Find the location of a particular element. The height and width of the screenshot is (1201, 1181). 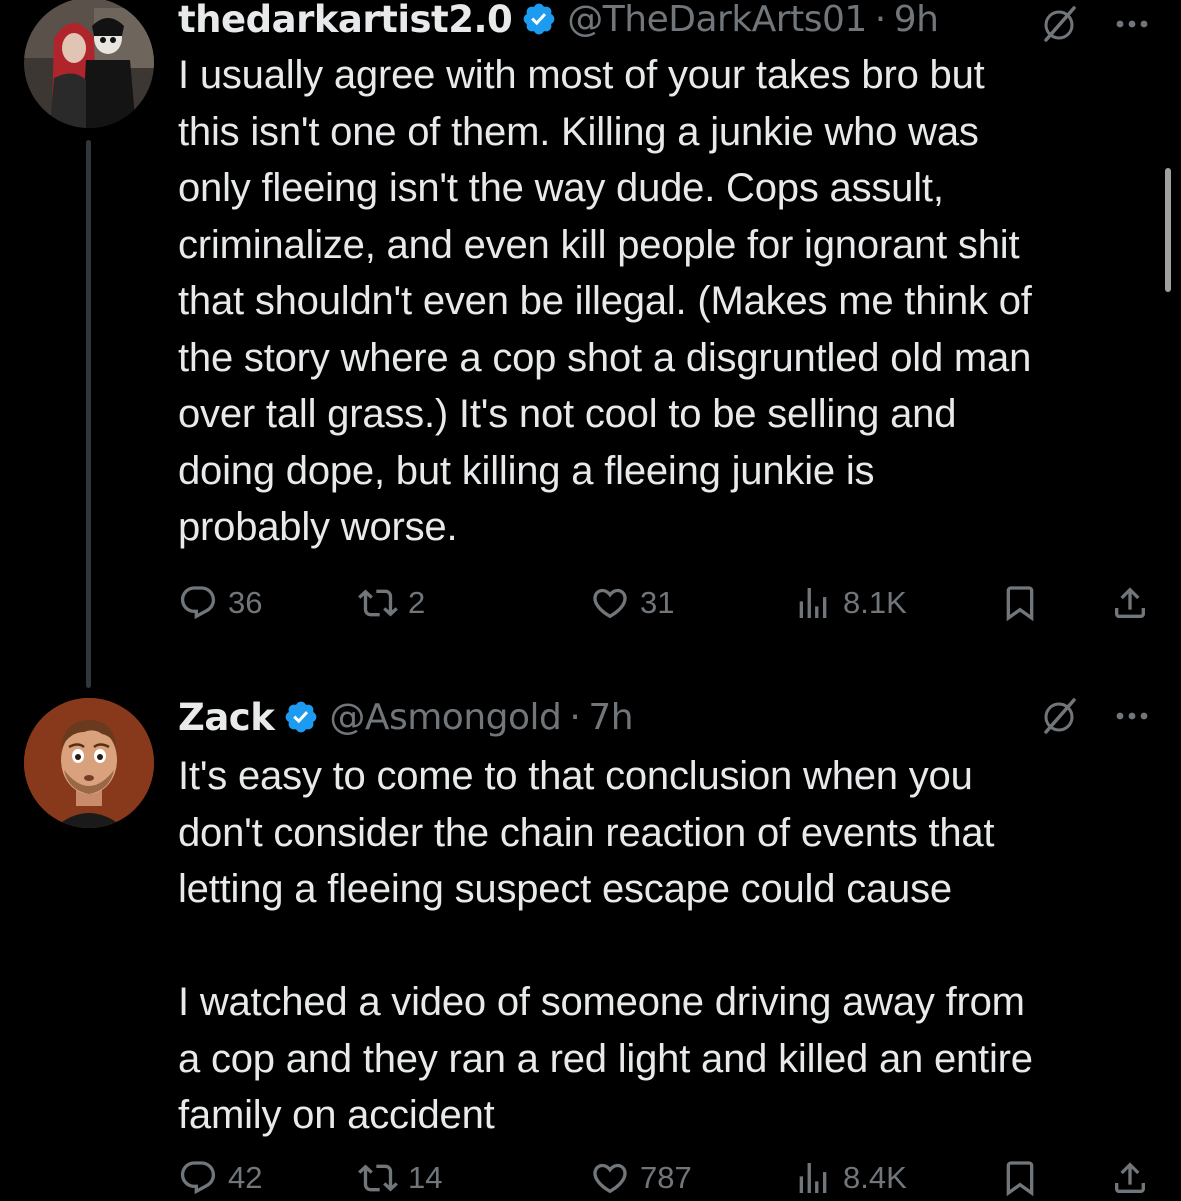

display-name: Zack is located at coordinates (226, 717).